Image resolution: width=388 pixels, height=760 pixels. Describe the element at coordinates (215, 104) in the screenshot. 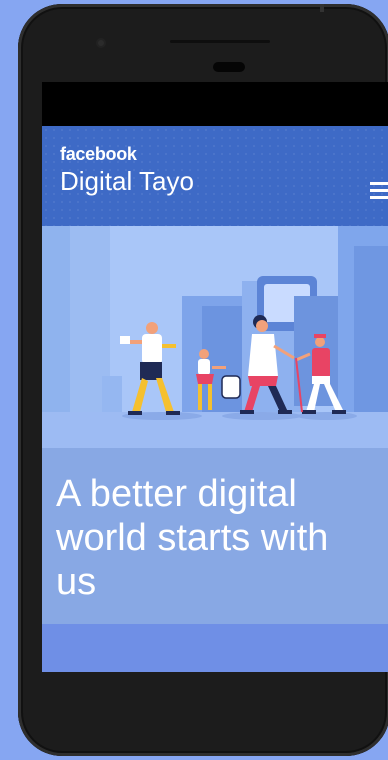

I see `status-bar` at that location.